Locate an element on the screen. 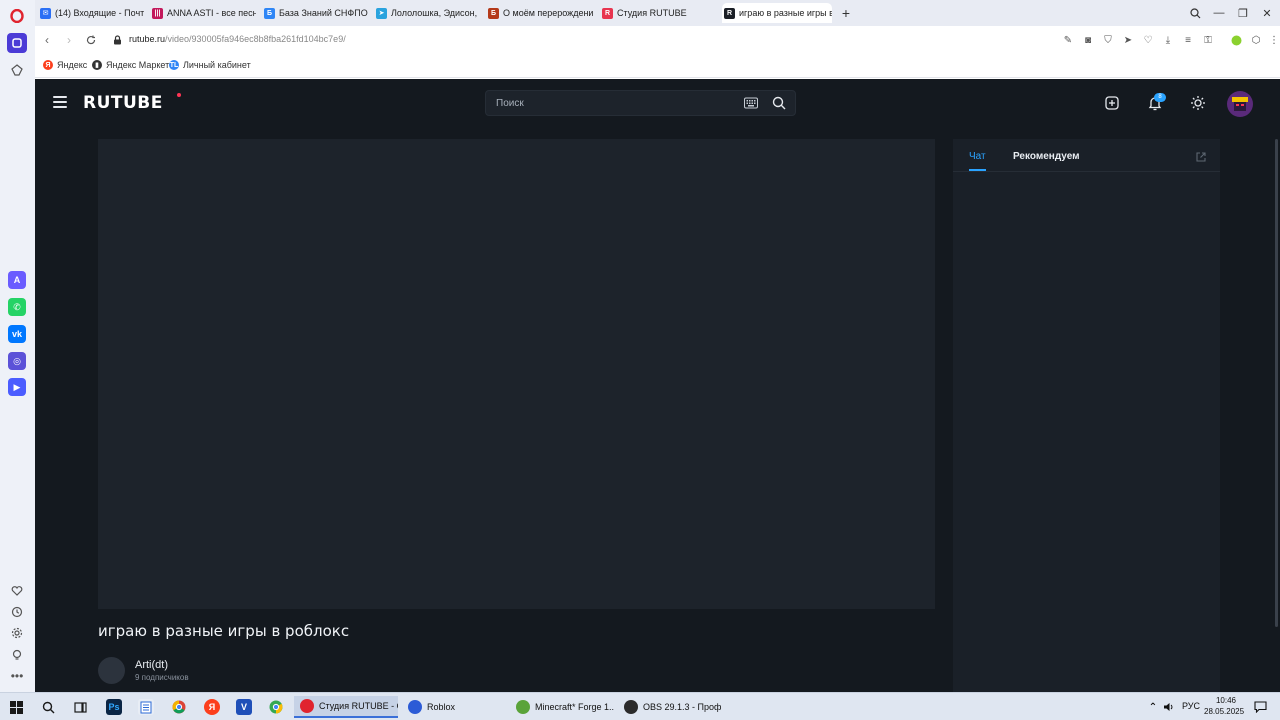  theme-toggle-sun-icon is located at coordinates (1198, 103).